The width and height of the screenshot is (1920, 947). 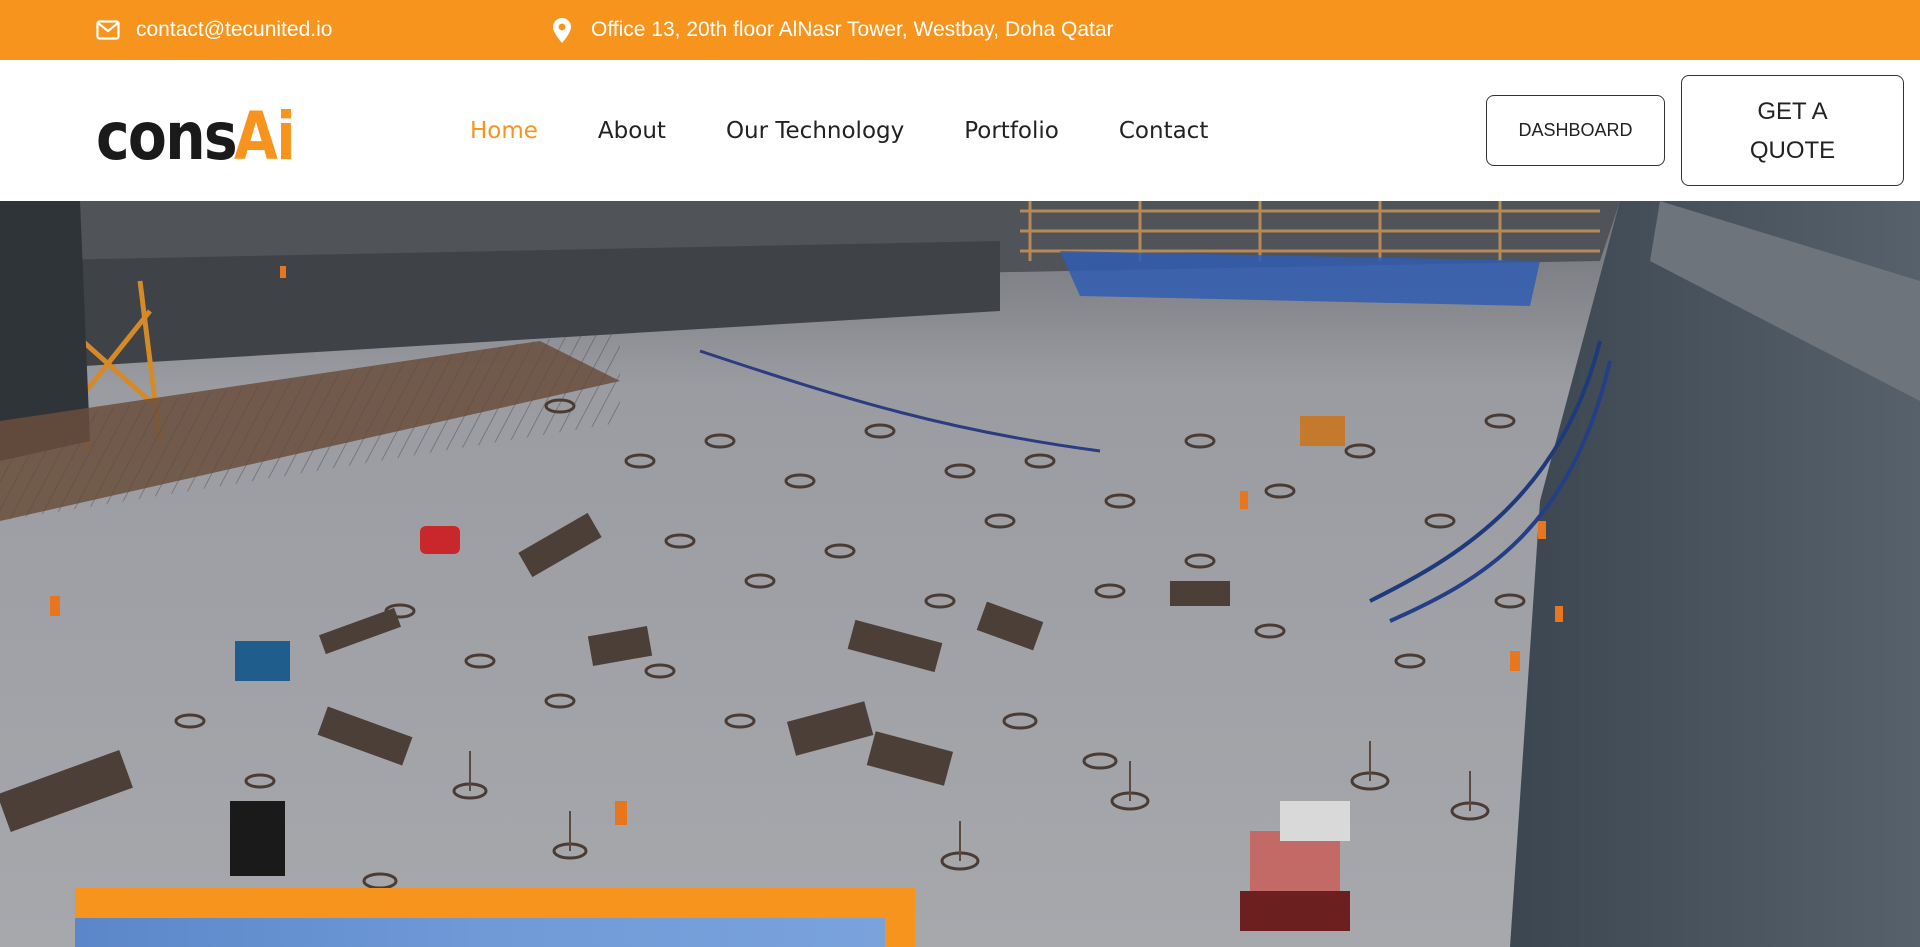 What do you see at coordinates (480, 932) in the screenshot?
I see `hero-card-image` at bounding box center [480, 932].